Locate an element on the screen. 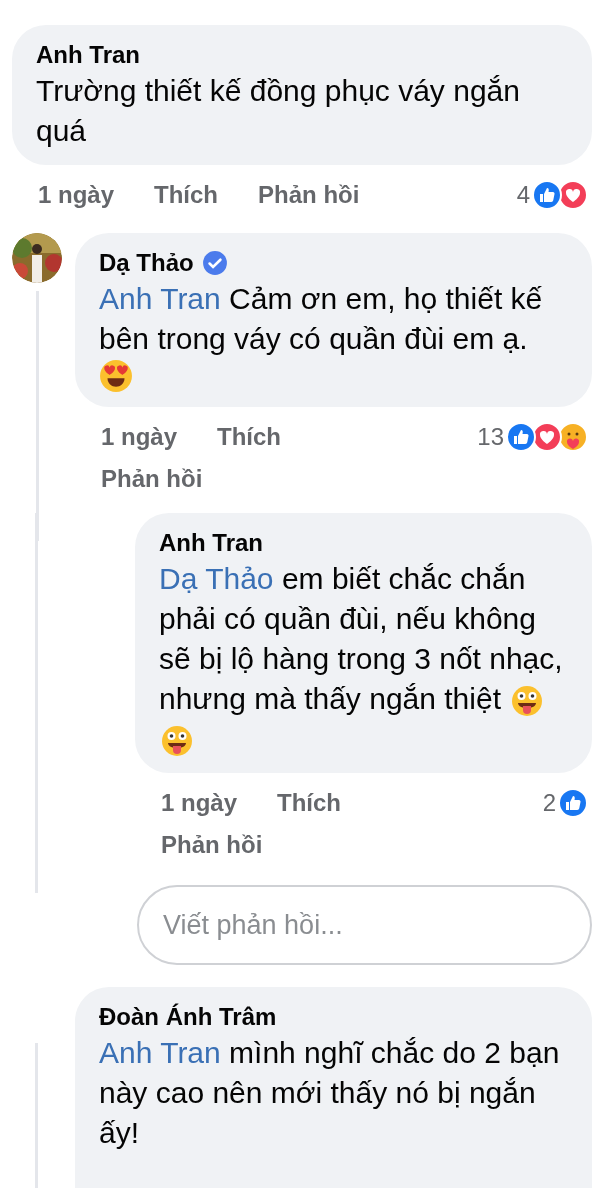  mention-link: Dạ Thảo is located at coordinates (216, 578).